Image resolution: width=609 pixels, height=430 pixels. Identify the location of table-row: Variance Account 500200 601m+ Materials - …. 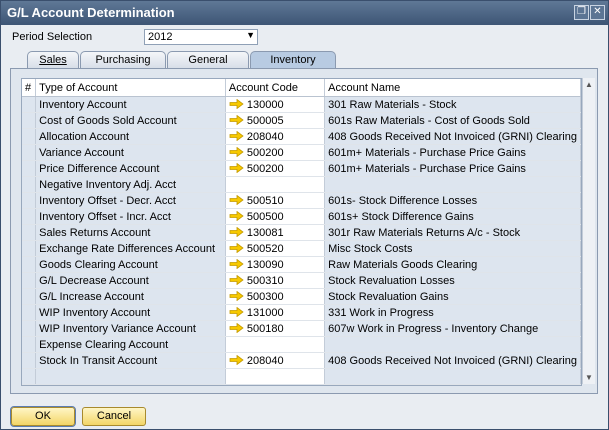
(301, 152).